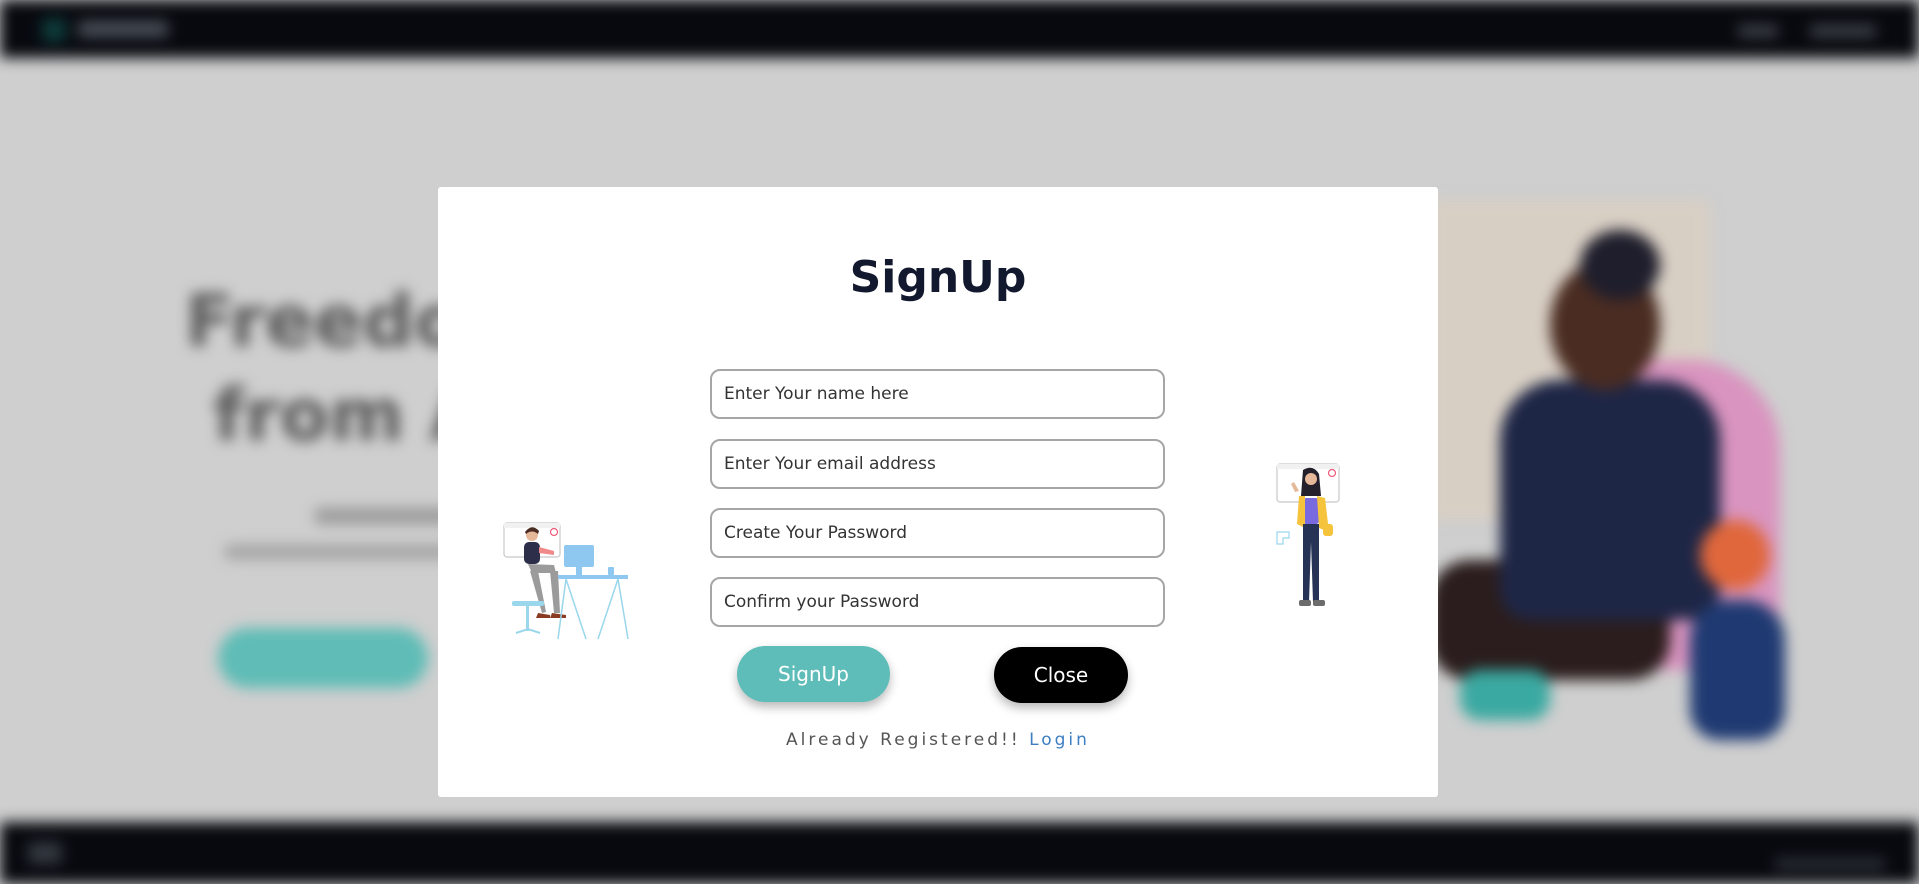 The image size is (1919, 884). Describe the element at coordinates (937, 394) in the screenshot. I see `name-input` at that location.